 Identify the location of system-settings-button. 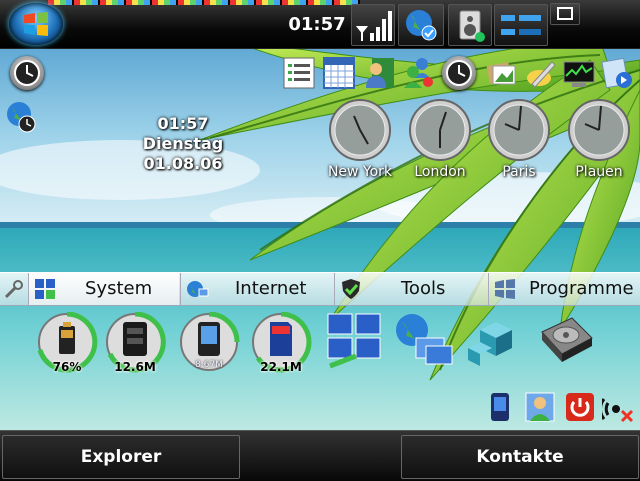
(355, 343).